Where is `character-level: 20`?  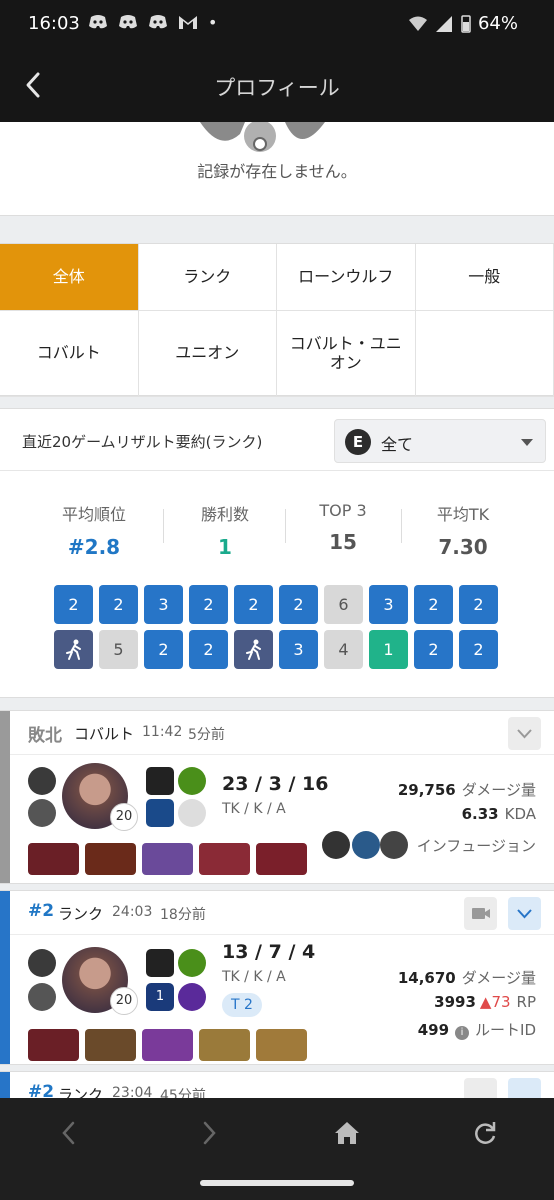
character-level: 20 is located at coordinates (124, 817).